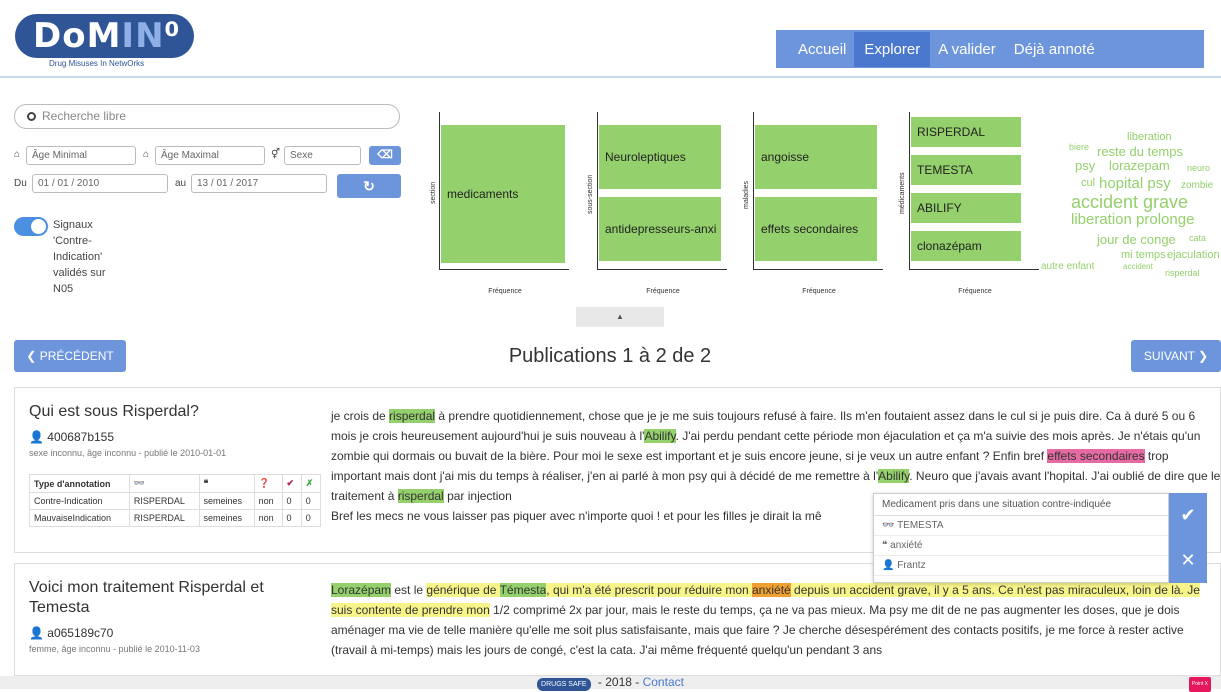 The image size is (1221, 692). What do you see at coordinates (70, 356) in the screenshot?
I see `previous-button: ❮ PRÉCÉDENT` at bounding box center [70, 356].